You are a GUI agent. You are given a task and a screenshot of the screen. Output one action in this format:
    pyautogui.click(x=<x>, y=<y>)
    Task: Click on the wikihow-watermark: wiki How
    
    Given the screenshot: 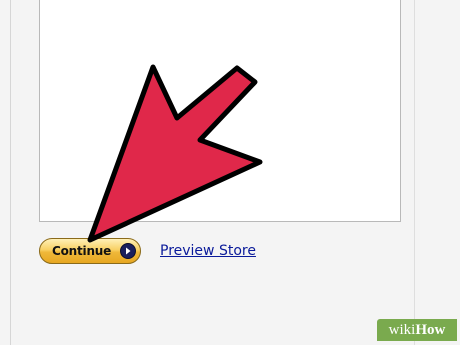 What is the action you would take?
    pyautogui.click(x=417, y=330)
    